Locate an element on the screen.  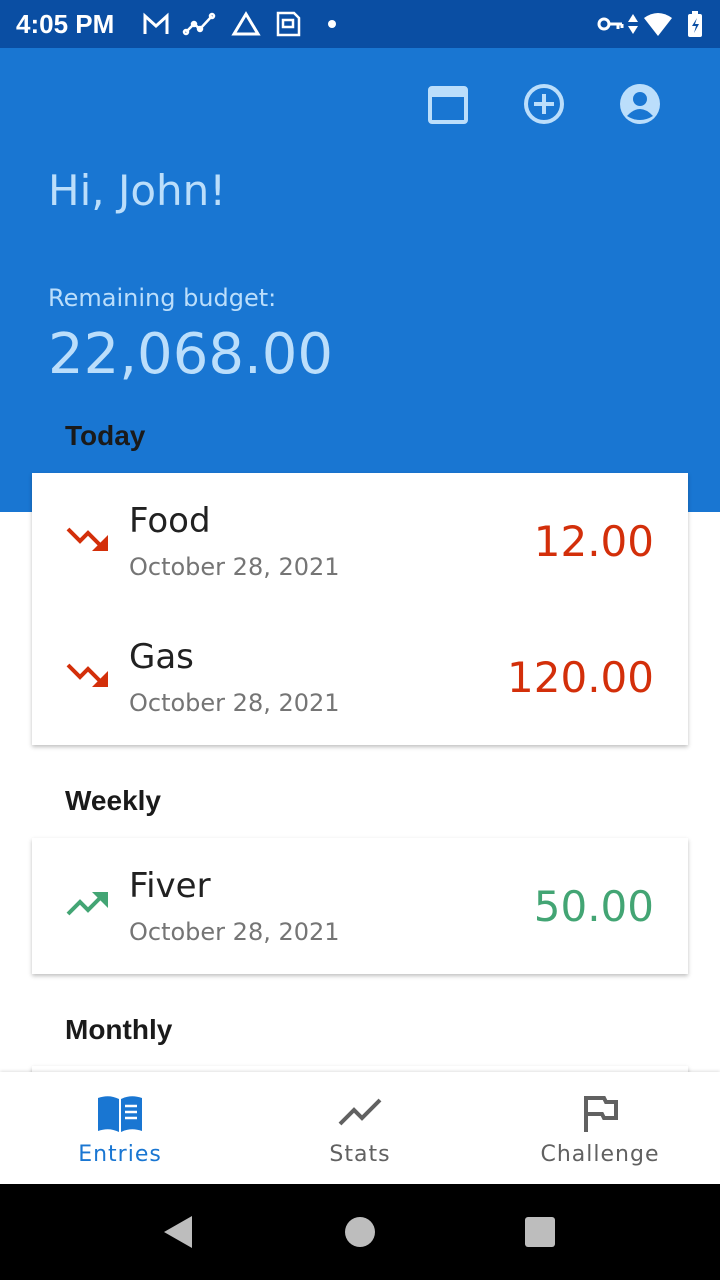
budget-label: Remaining budget: is located at coordinates (162, 298).